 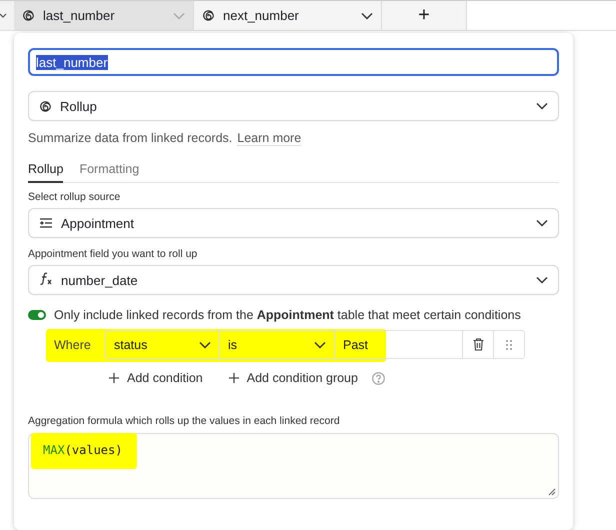 What do you see at coordinates (184, 421) in the screenshot?
I see `field-label: Aggregation formula which rolls up the values in each linked record` at bounding box center [184, 421].